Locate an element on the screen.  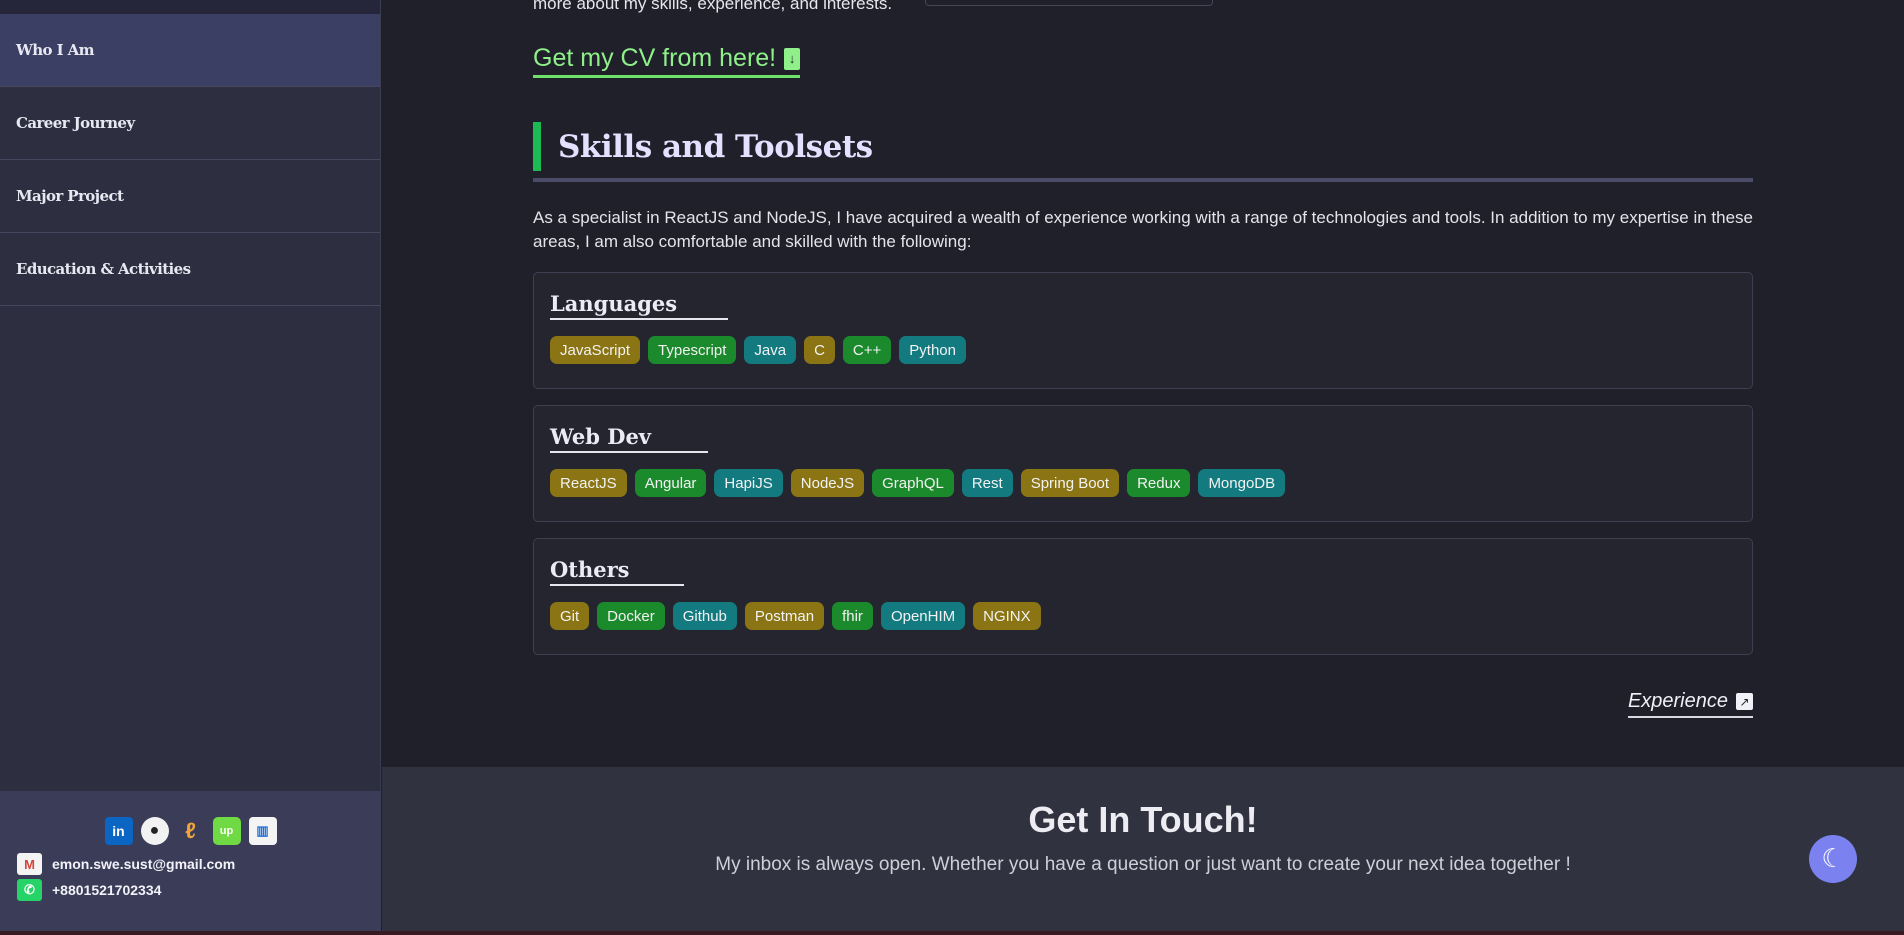
email-text: emon.swe.sust@gmail.com is located at coordinates (144, 864).